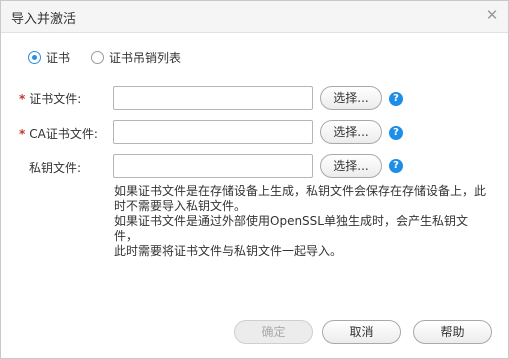 This screenshot has height=359, width=509. What do you see at coordinates (361, 332) in the screenshot?
I see `cancel-button: 取消` at bounding box center [361, 332].